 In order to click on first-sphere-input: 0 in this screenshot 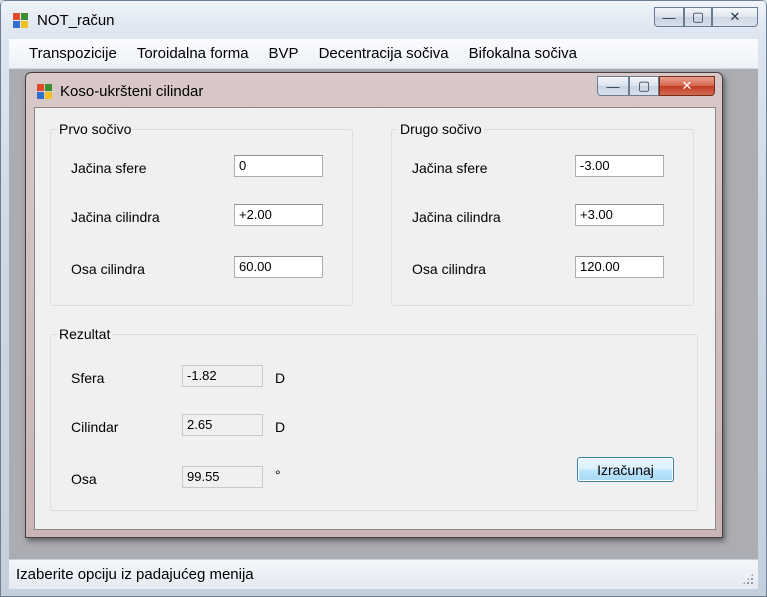, I will do `click(278, 166)`.